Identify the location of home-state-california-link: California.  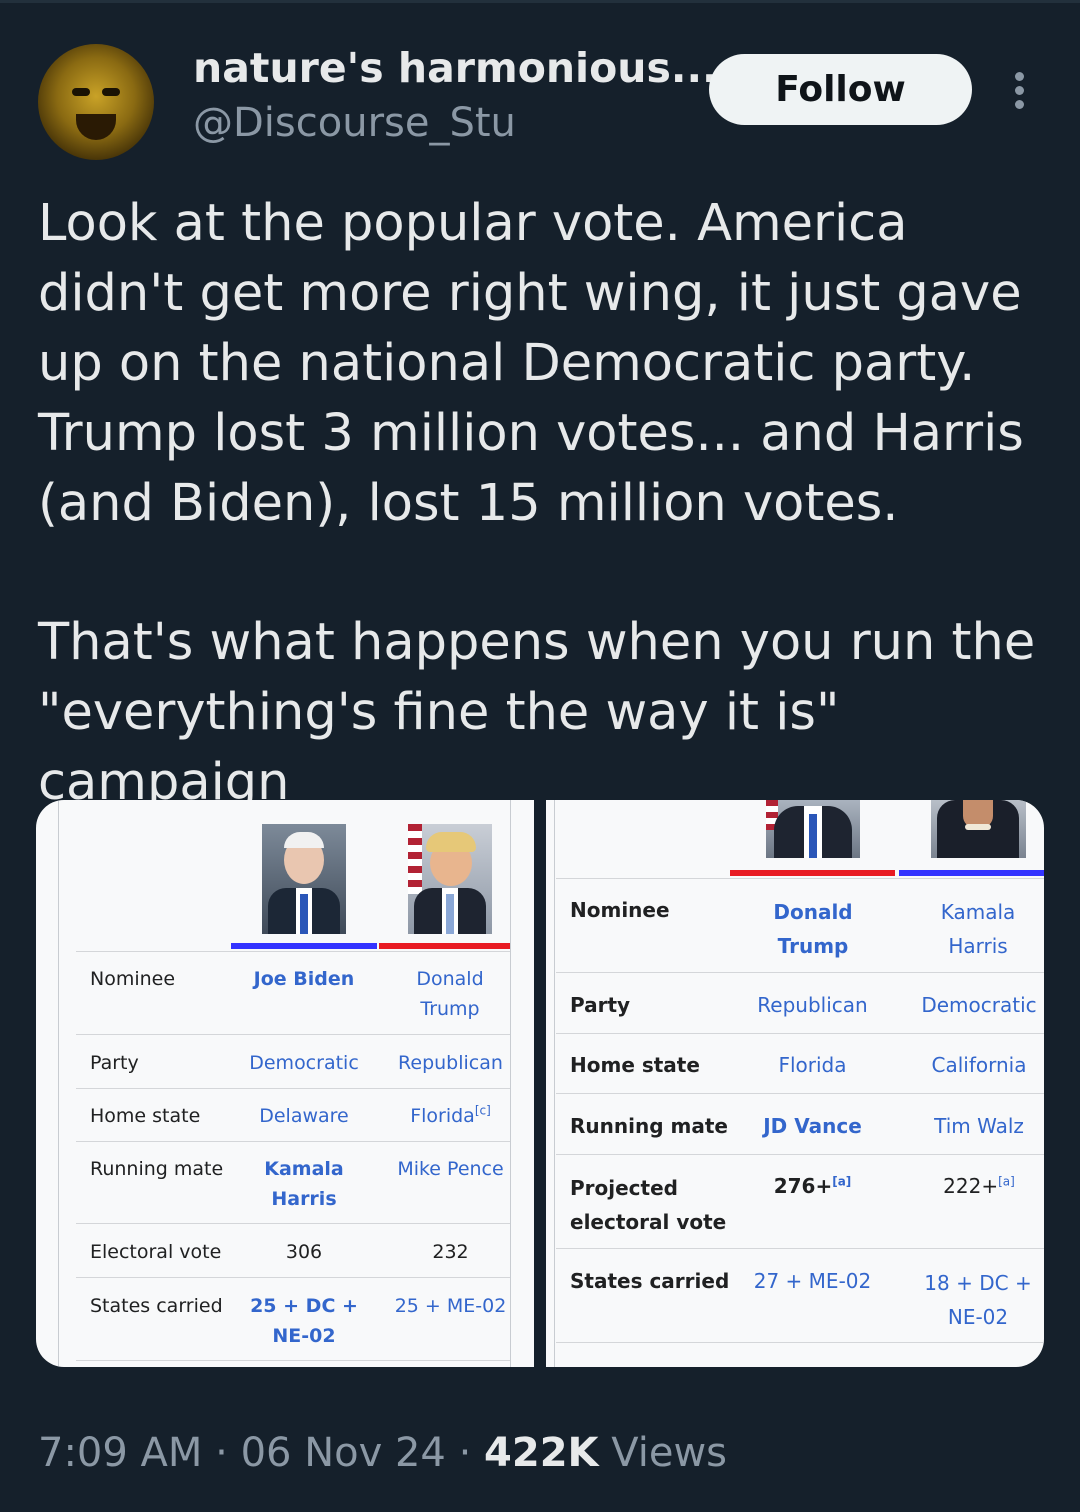
(971, 1065).